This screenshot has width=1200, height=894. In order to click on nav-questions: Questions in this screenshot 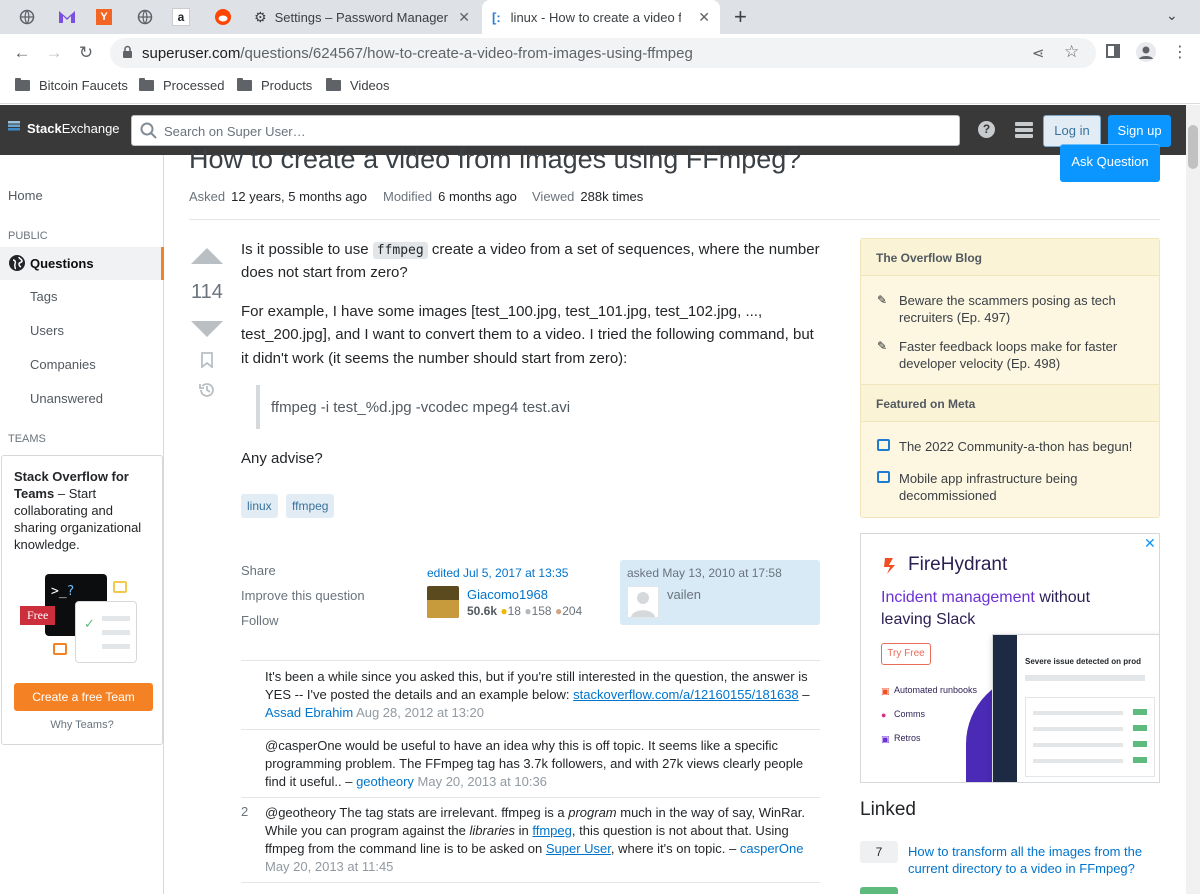, I will do `click(82, 263)`.